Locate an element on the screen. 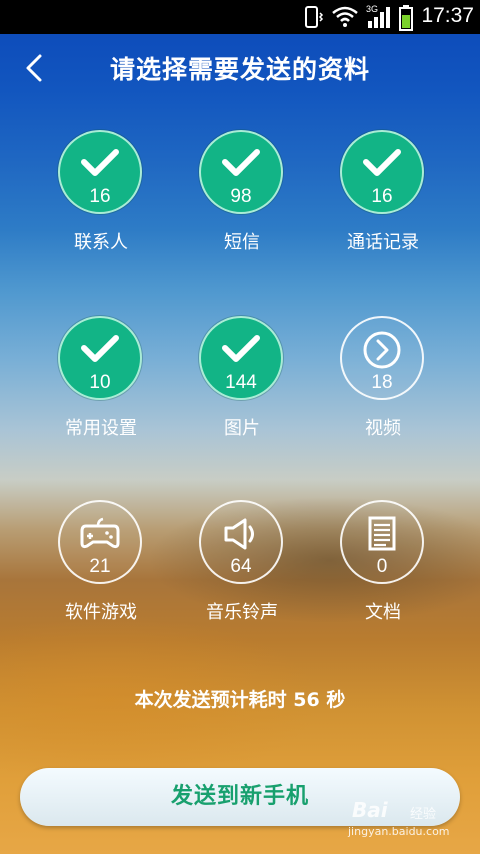 The width and height of the screenshot is (480, 854). item-music-ringtones: 64 音乐铃声 is located at coordinates (242, 575).